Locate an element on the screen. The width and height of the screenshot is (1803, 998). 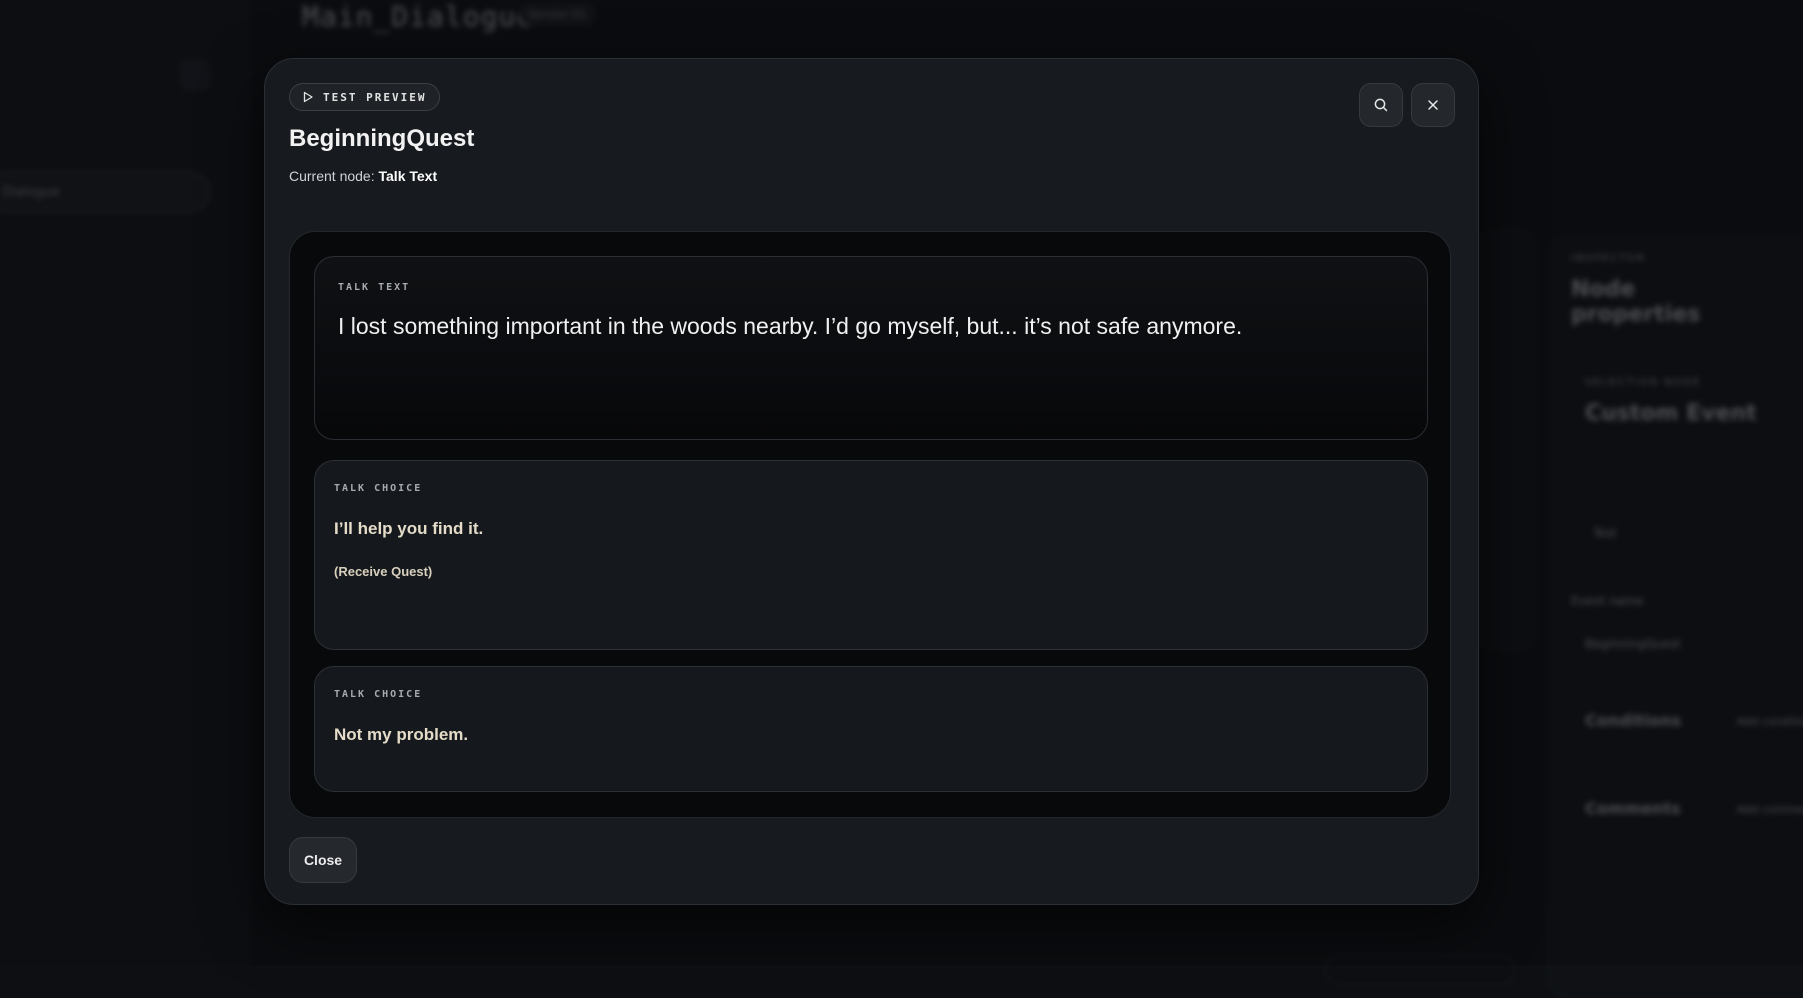
play-icon is located at coordinates (308, 97).